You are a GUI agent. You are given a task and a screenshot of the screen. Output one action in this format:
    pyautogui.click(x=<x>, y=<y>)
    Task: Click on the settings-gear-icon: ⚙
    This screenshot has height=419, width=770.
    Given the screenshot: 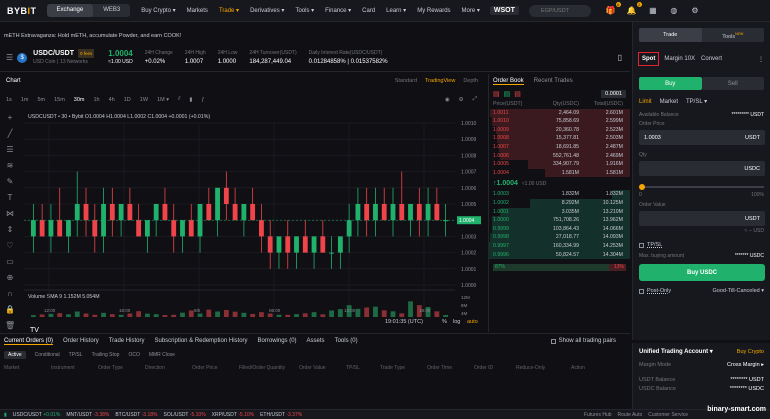 What is the action you would take?
    pyautogui.click(x=461, y=100)
    